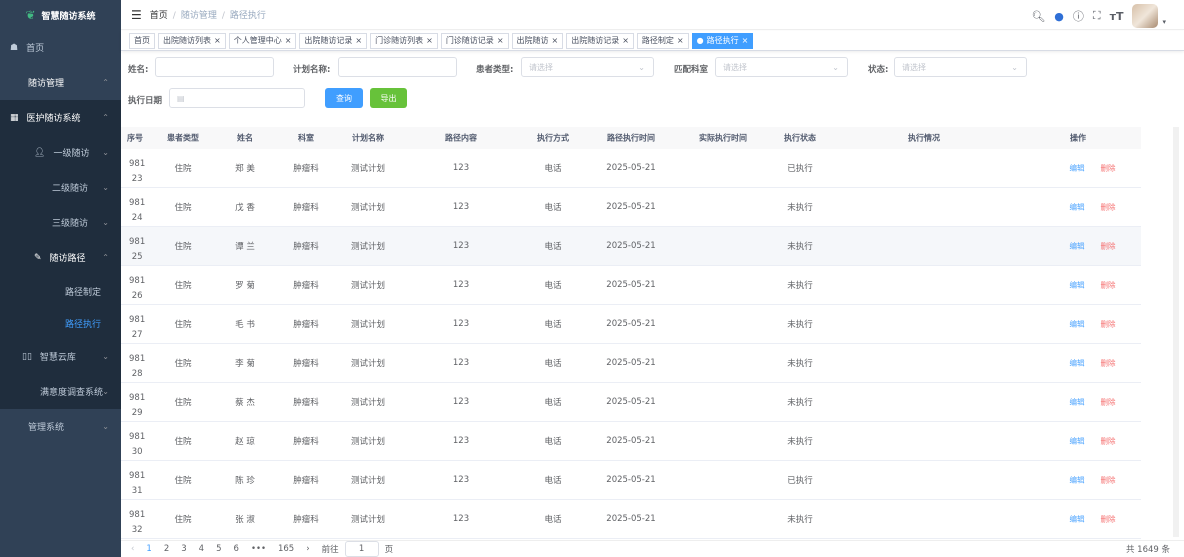 The width and height of the screenshot is (1184, 557). I want to click on search-icon: 🔍︎, so click(1038, 16).